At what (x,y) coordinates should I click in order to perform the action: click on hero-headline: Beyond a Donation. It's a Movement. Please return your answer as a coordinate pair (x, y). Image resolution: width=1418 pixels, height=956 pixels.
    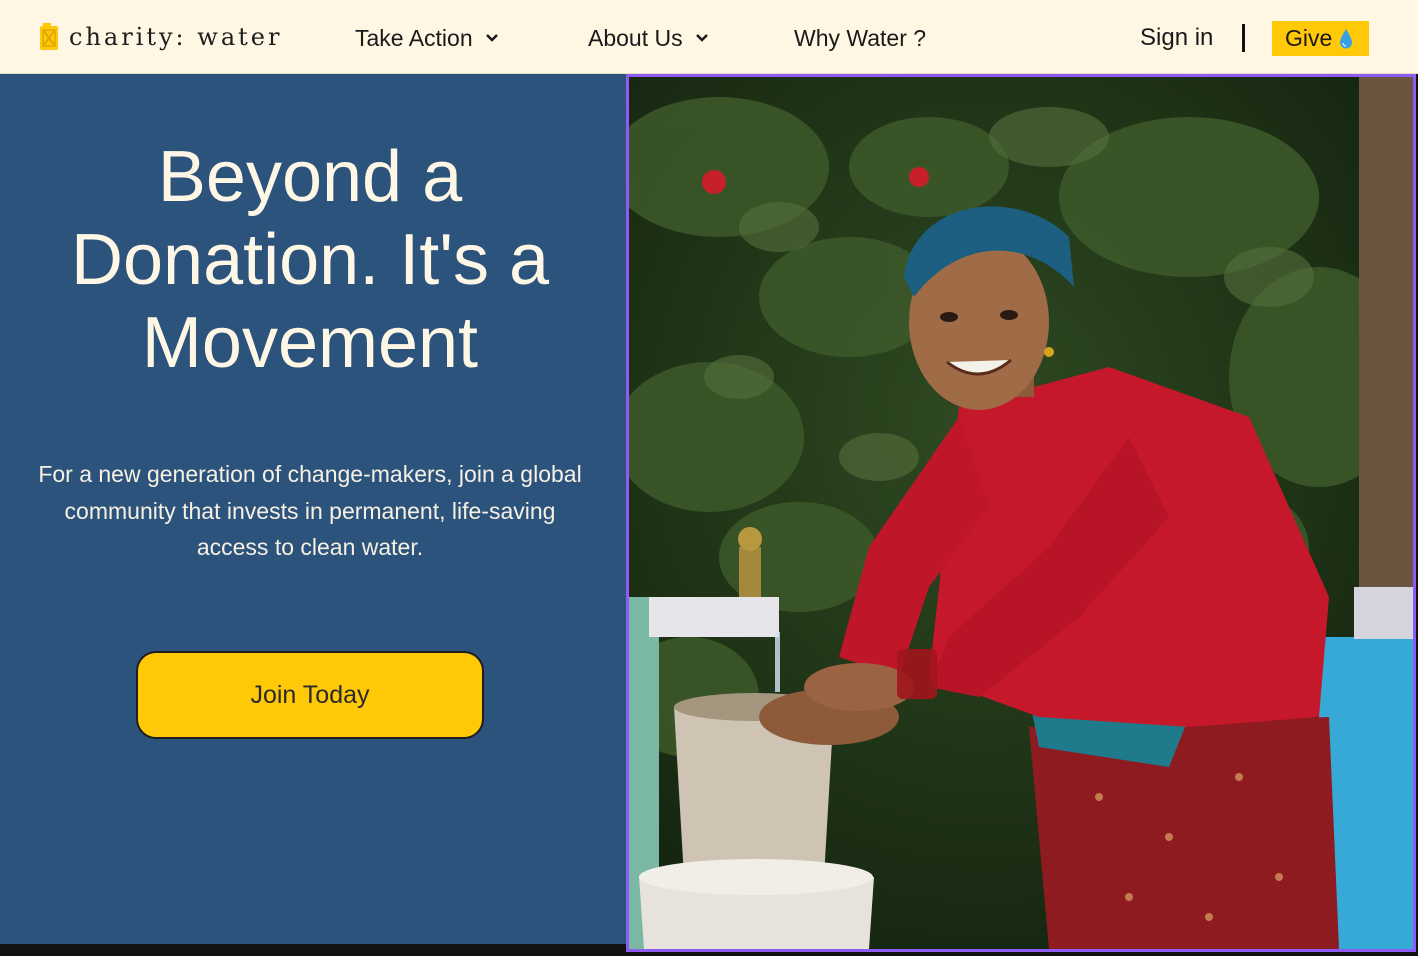
    Looking at the image, I should click on (310, 260).